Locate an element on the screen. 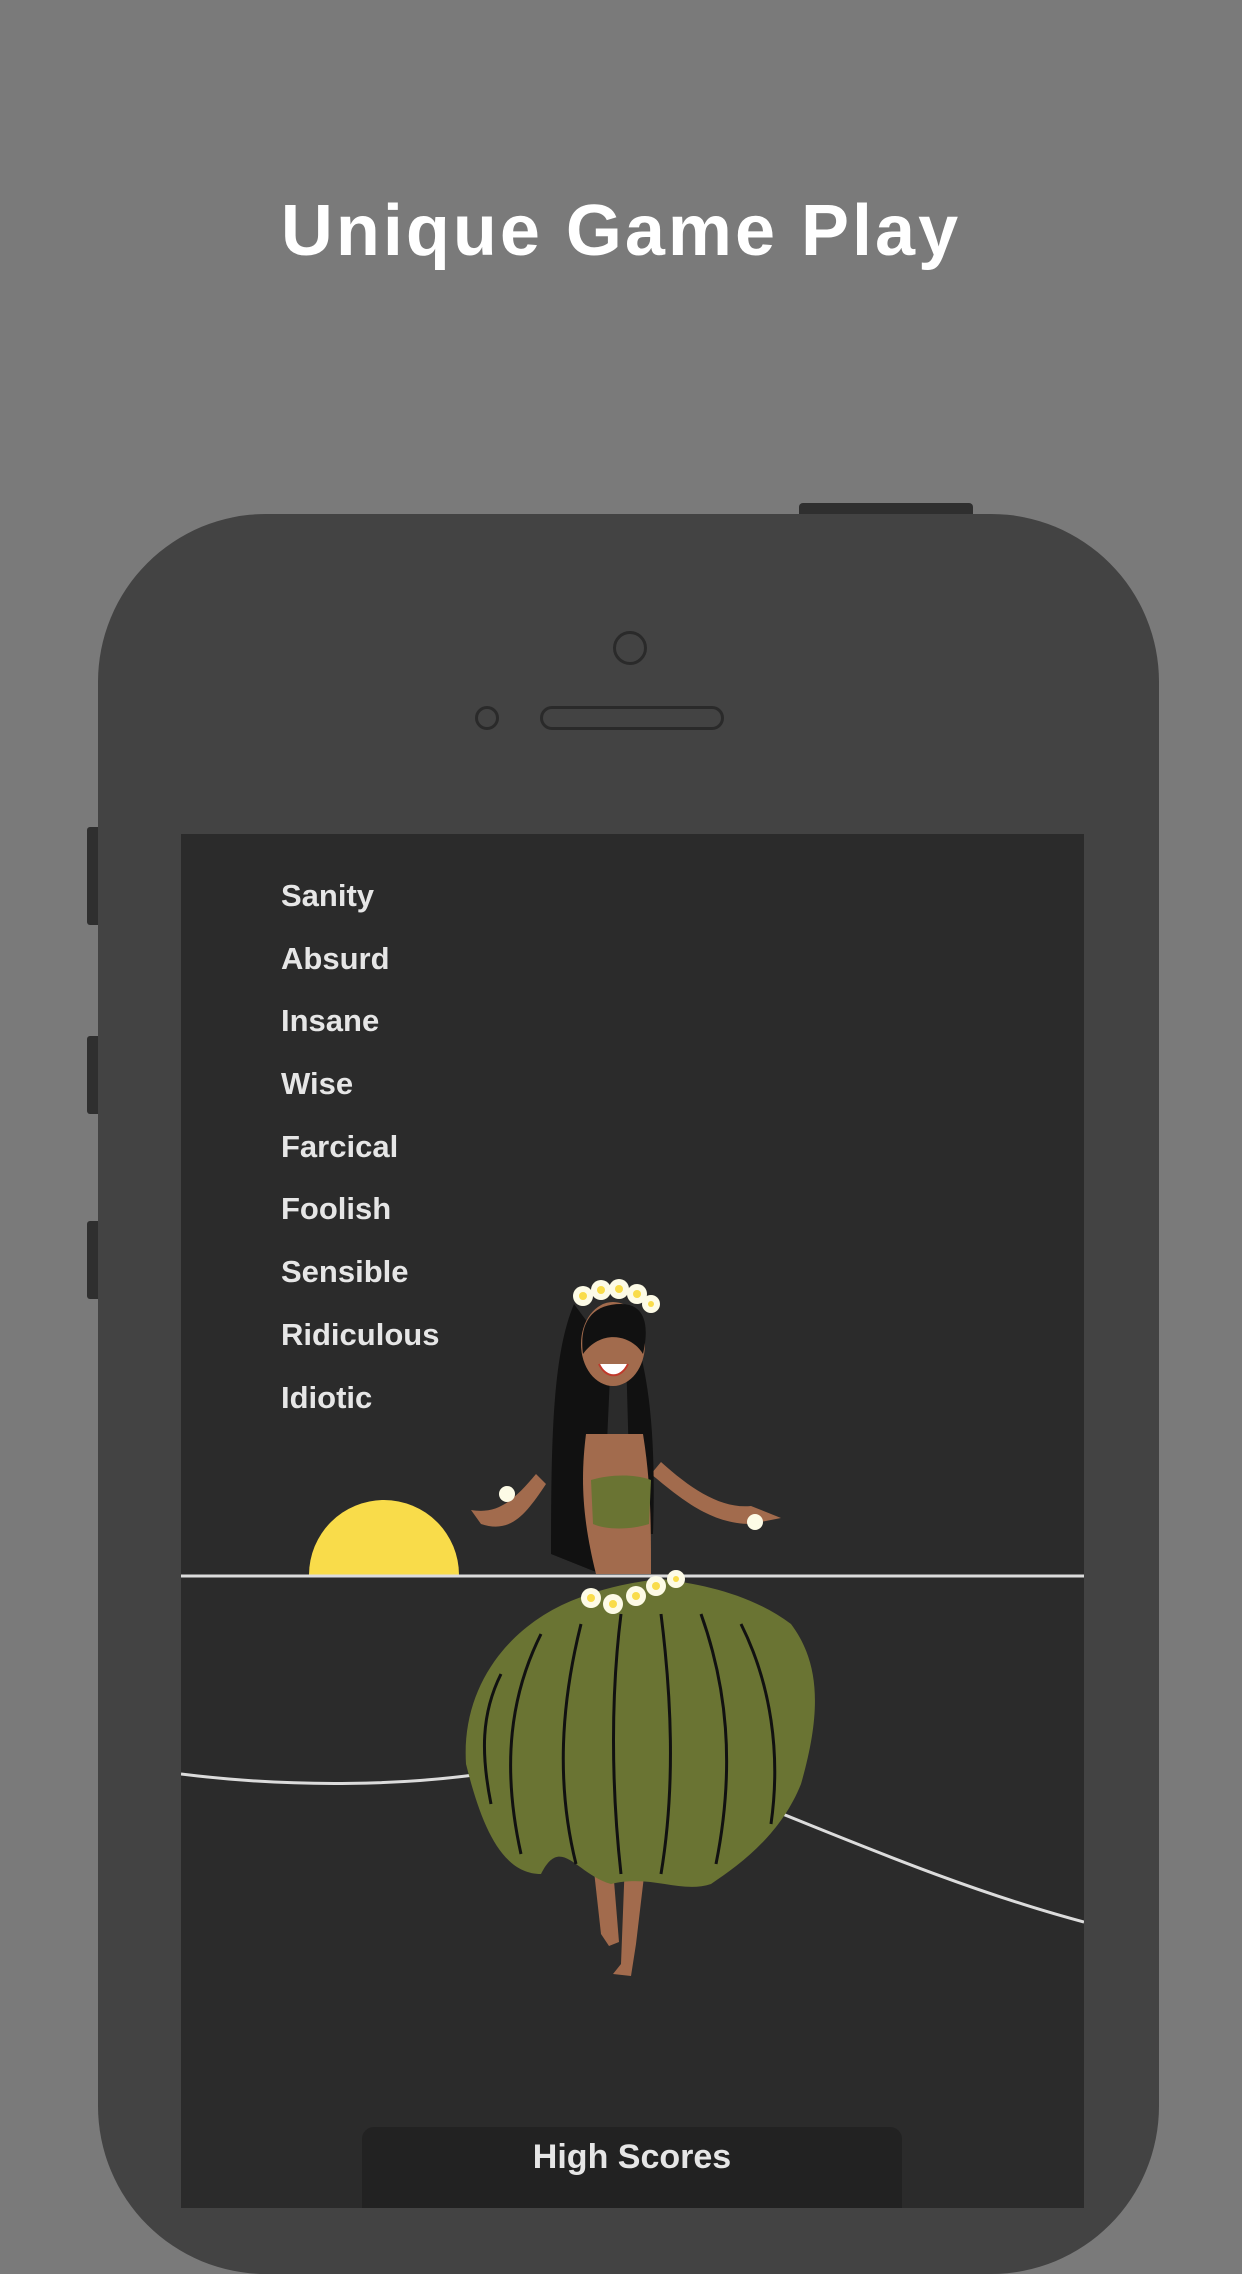 This screenshot has width=1242, height=2274. hula-dancer-icon is located at coordinates (640, 1627).